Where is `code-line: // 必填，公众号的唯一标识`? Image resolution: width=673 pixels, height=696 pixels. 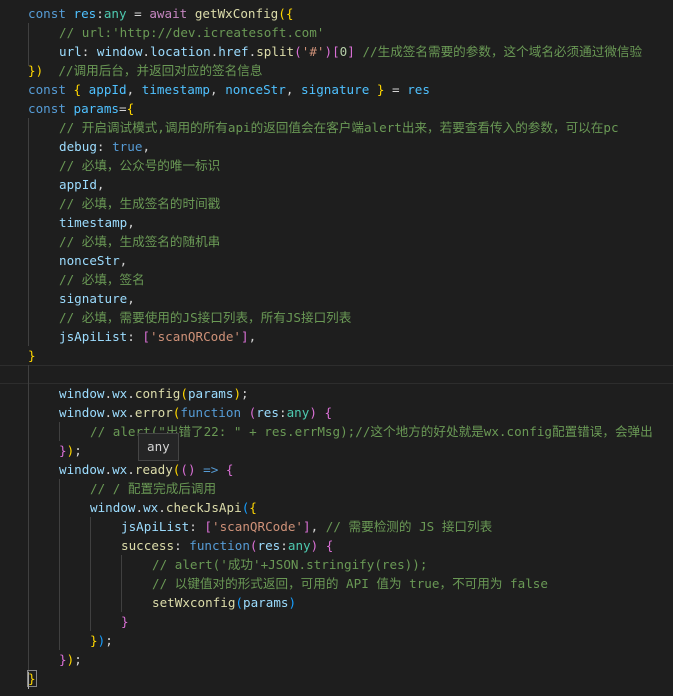
code-line: // 必填，公众号的唯一标识 is located at coordinates (326, 165).